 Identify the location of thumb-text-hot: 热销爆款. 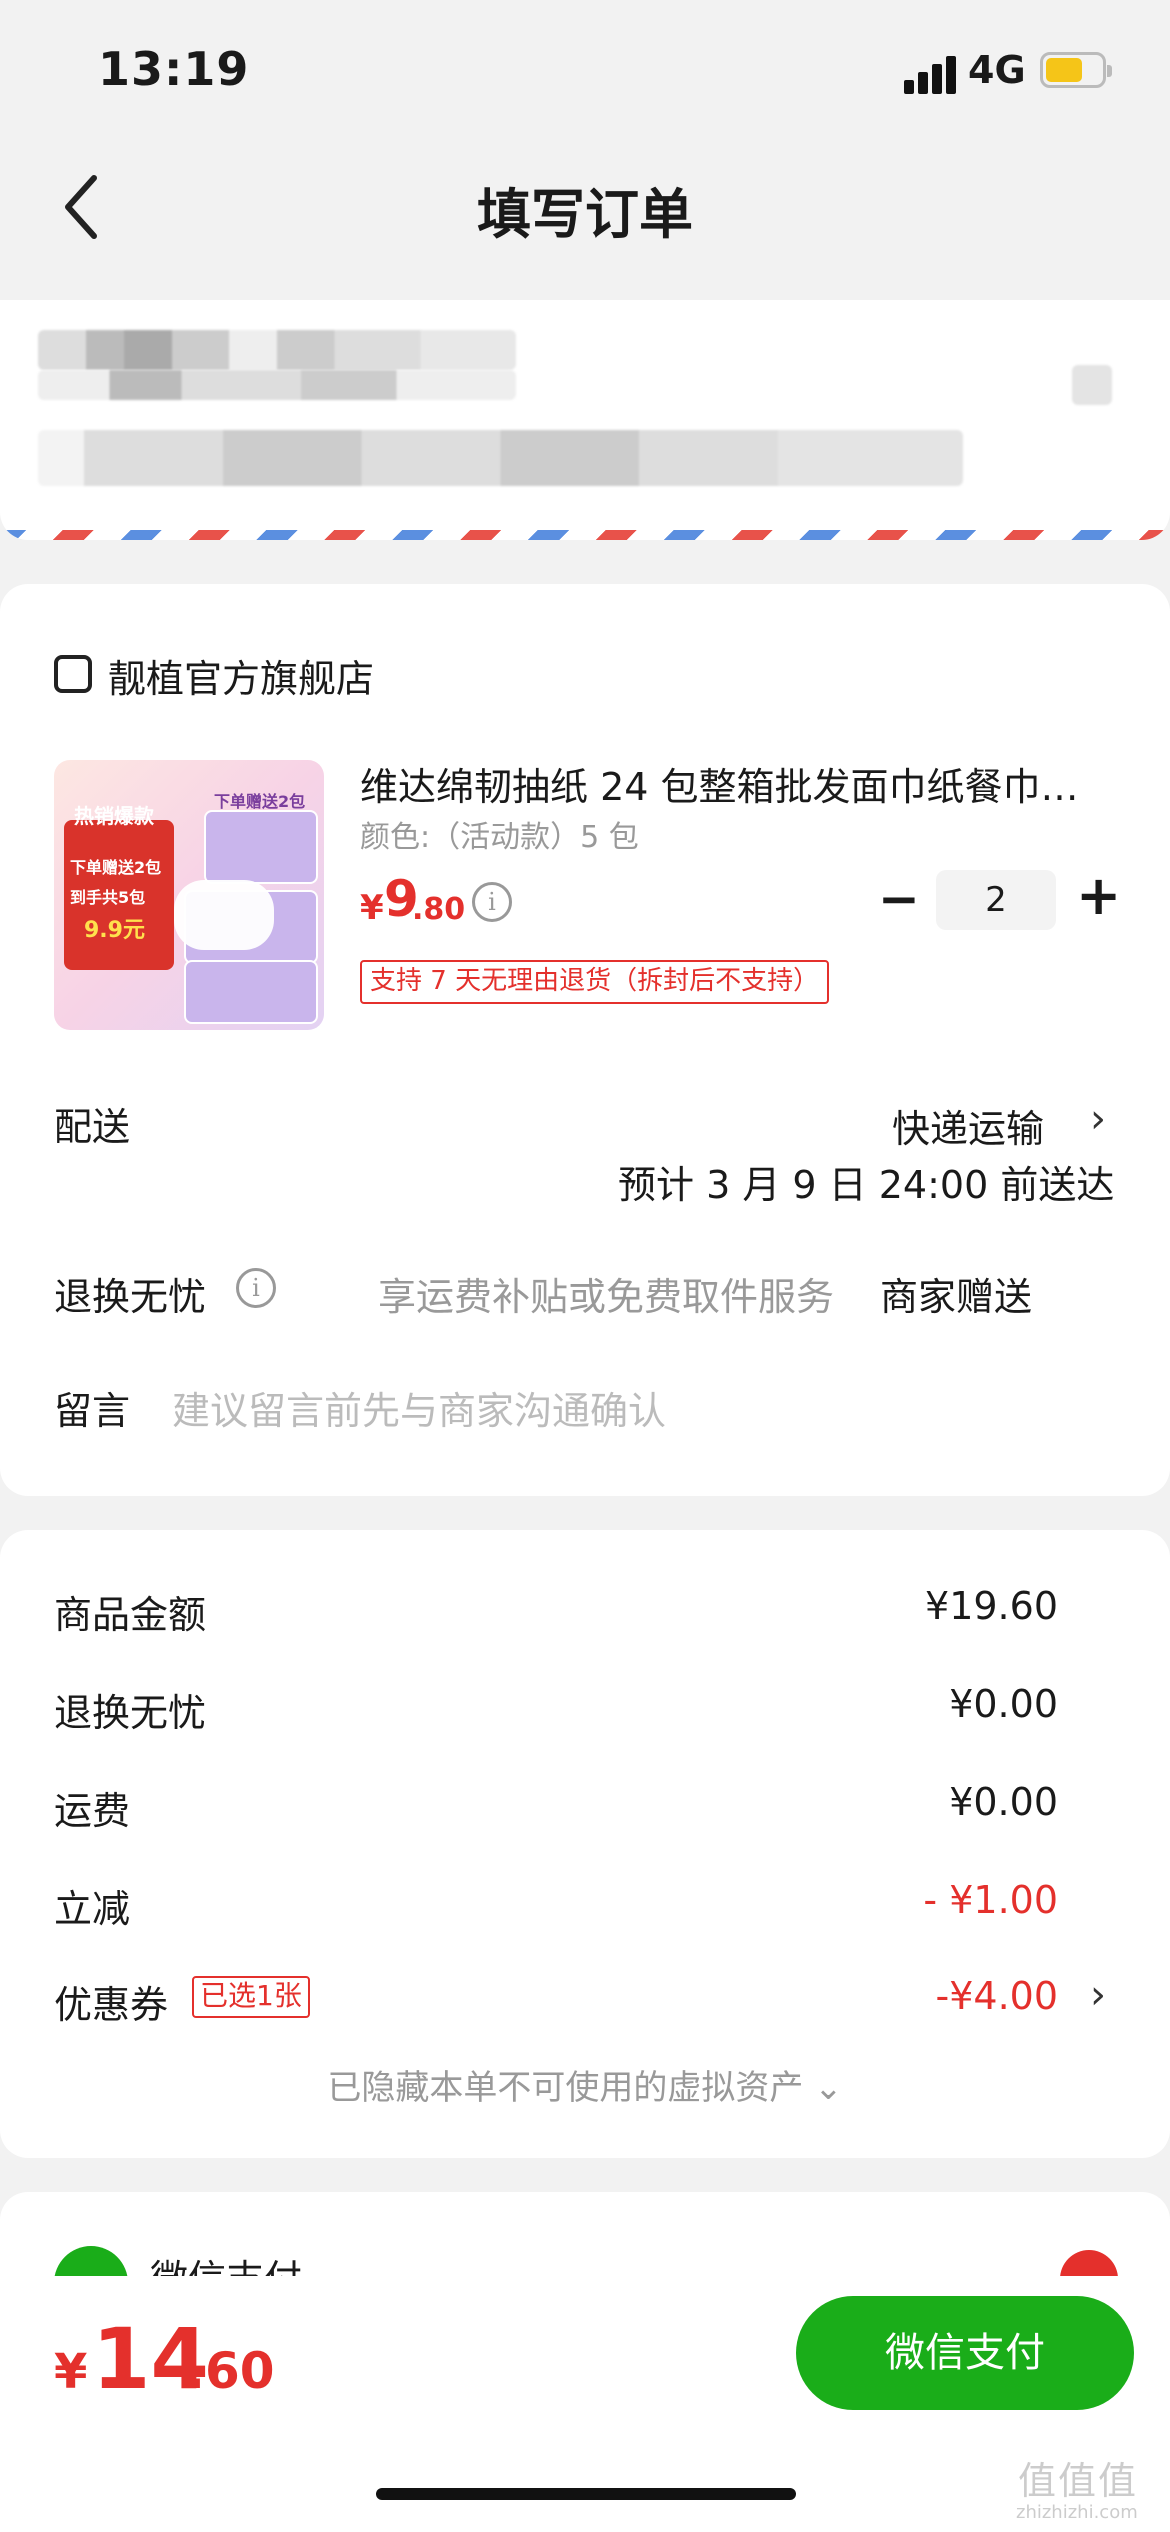
(114, 816).